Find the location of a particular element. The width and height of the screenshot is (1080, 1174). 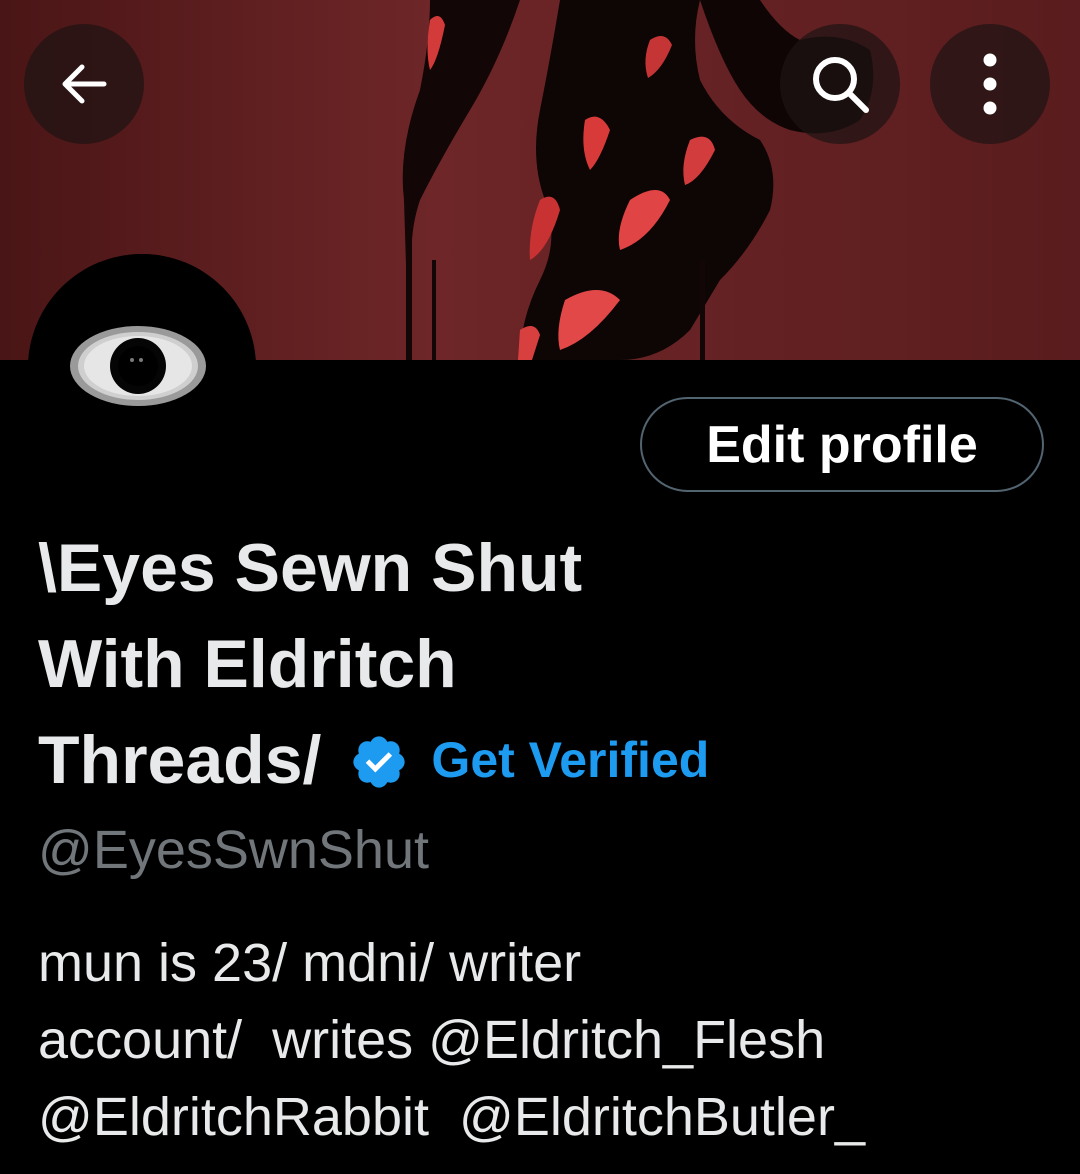

display-name-line-2: With Eldritch is located at coordinates (247, 664).